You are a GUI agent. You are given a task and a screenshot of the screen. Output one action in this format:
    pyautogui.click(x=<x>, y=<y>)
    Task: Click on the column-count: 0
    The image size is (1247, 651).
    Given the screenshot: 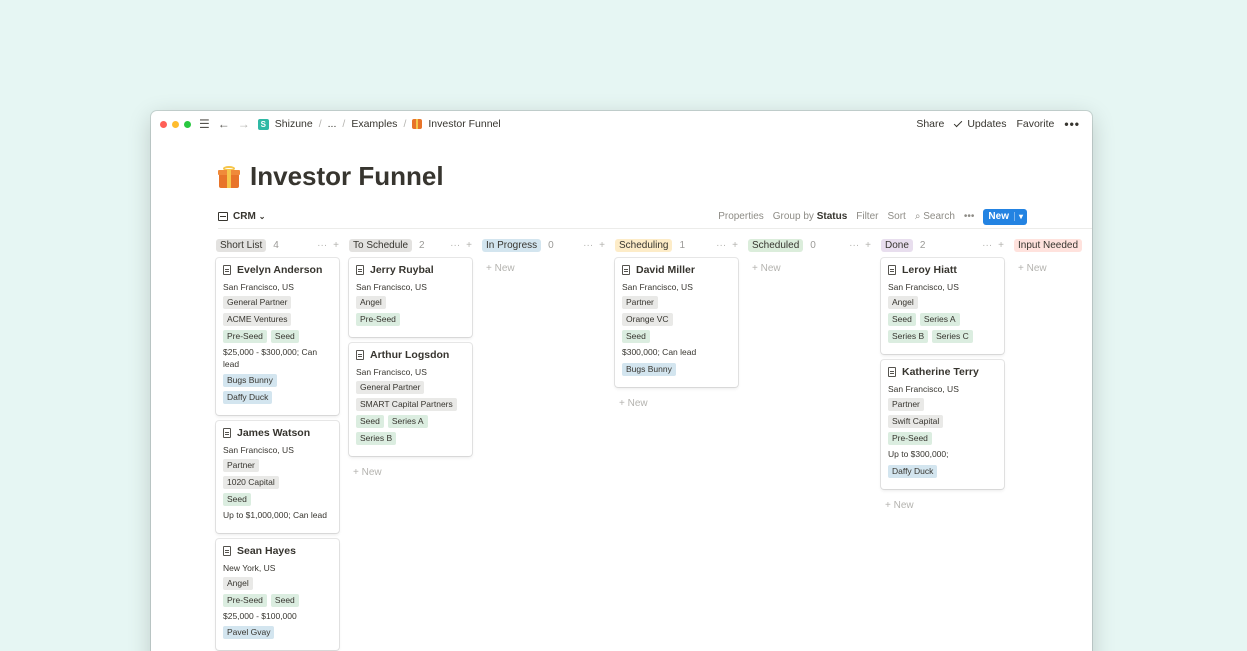 What is the action you would take?
    pyautogui.click(x=551, y=245)
    